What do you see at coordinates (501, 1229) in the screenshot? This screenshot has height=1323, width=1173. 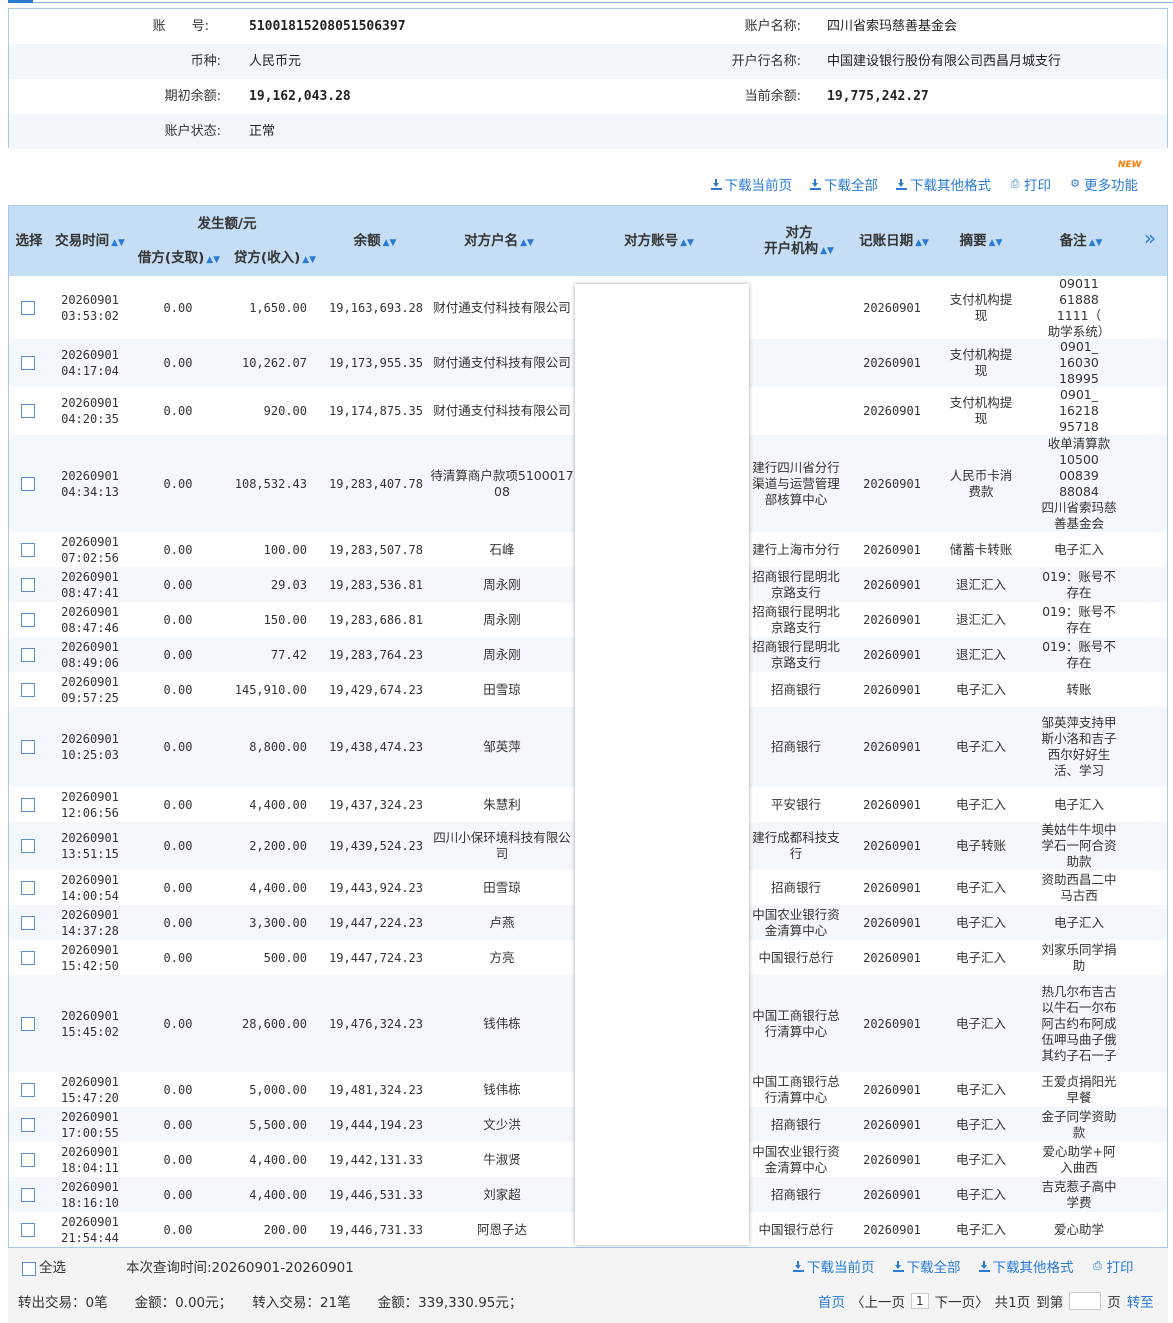 I see `cell-party-name: 阿恩子达` at bounding box center [501, 1229].